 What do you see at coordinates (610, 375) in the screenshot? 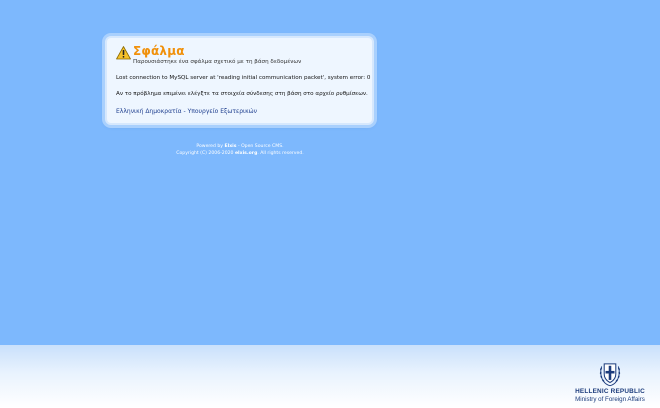
I see `greek-coat-of-arms-icon` at bounding box center [610, 375].